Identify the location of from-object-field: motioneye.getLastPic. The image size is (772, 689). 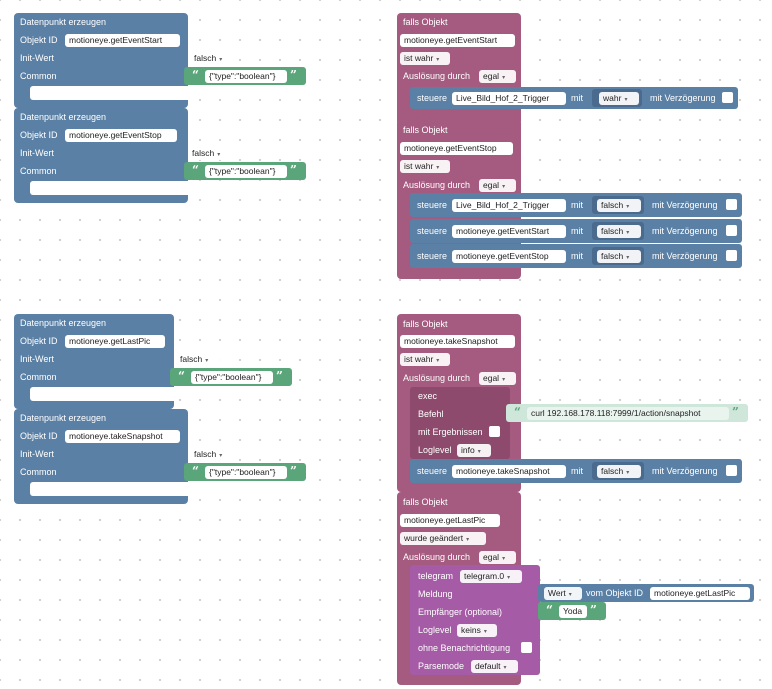
(700, 593).